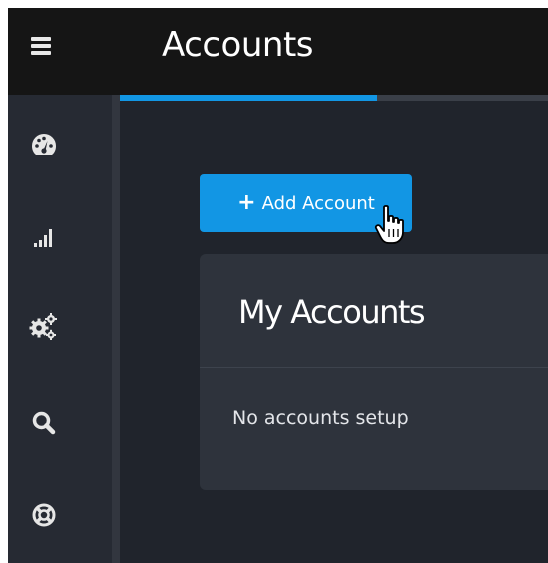 The height and width of the screenshot is (563, 548). What do you see at coordinates (320, 418) in the screenshot?
I see `empty-state-message: No accounts setup` at bounding box center [320, 418].